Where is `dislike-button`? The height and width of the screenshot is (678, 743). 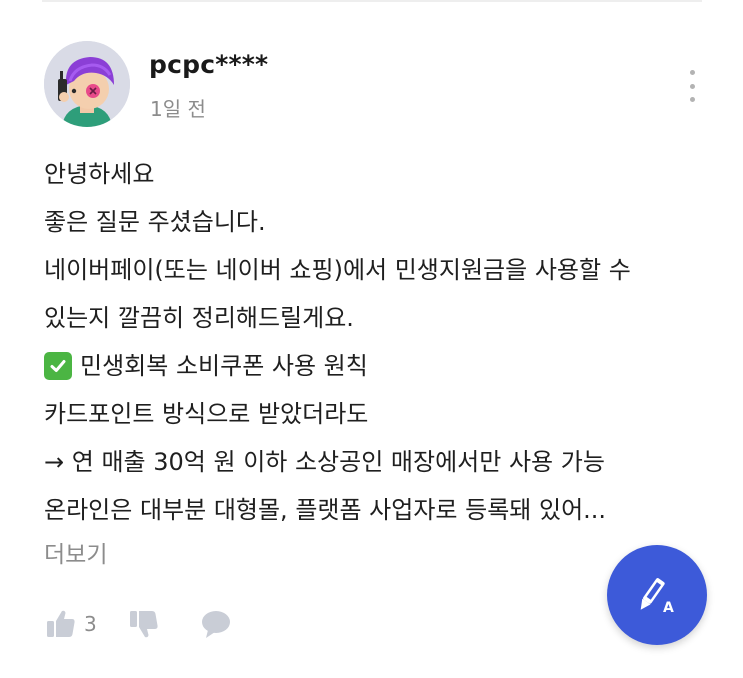
dislike-button is located at coordinates (144, 624).